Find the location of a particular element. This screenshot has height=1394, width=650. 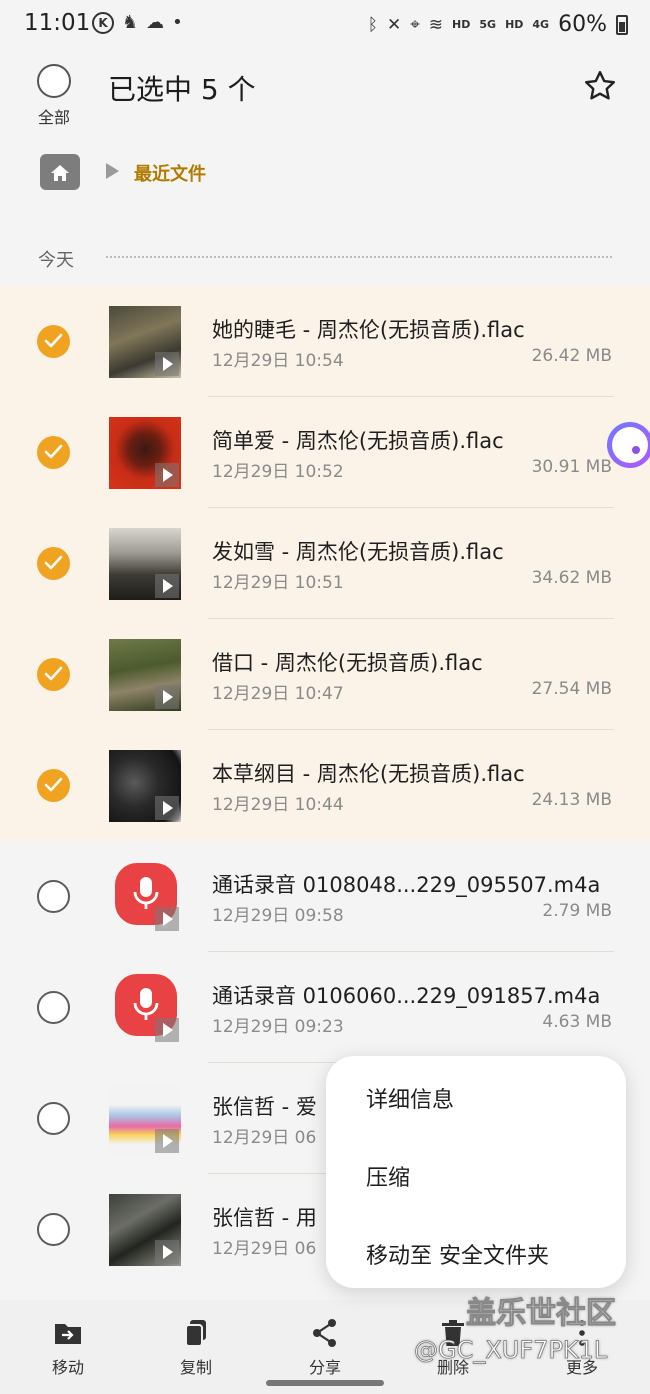

menu-item-details: 详细信息 is located at coordinates (410, 1098).